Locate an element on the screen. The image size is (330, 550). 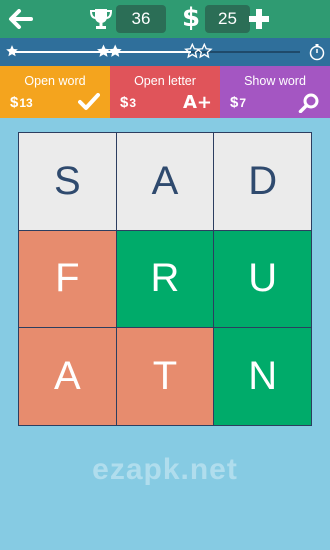
open-word-button: Open word $13 is located at coordinates (55, 92).